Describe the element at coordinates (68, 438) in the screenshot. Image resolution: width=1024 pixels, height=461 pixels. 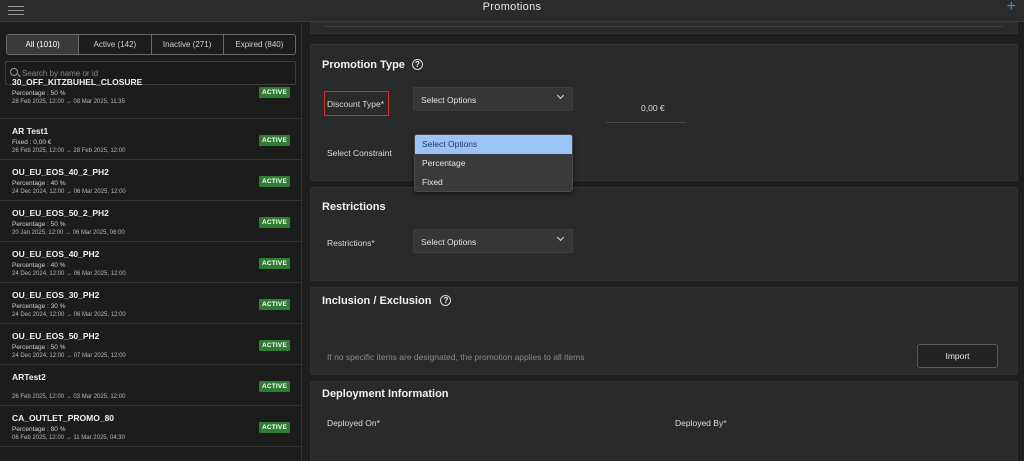
I see `promotion-dates: 06 Feb 2025, 12:00 → 11 Mar 2025, 04:30` at that location.